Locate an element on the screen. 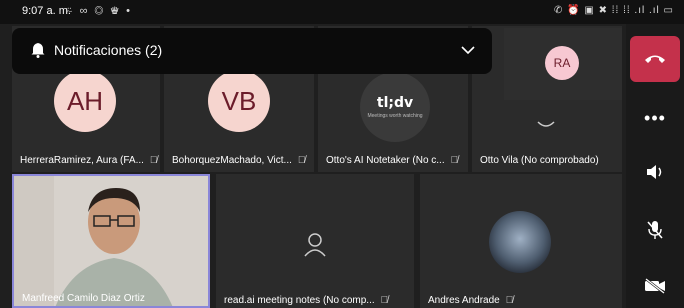 The height and width of the screenshot is (308, 684). status-right-icons: ✆ ⏰ ▣ ✖ ⁞⁞ ⁞⁞ .ıl .ıl ▭ is located at coordinates (613, 10).